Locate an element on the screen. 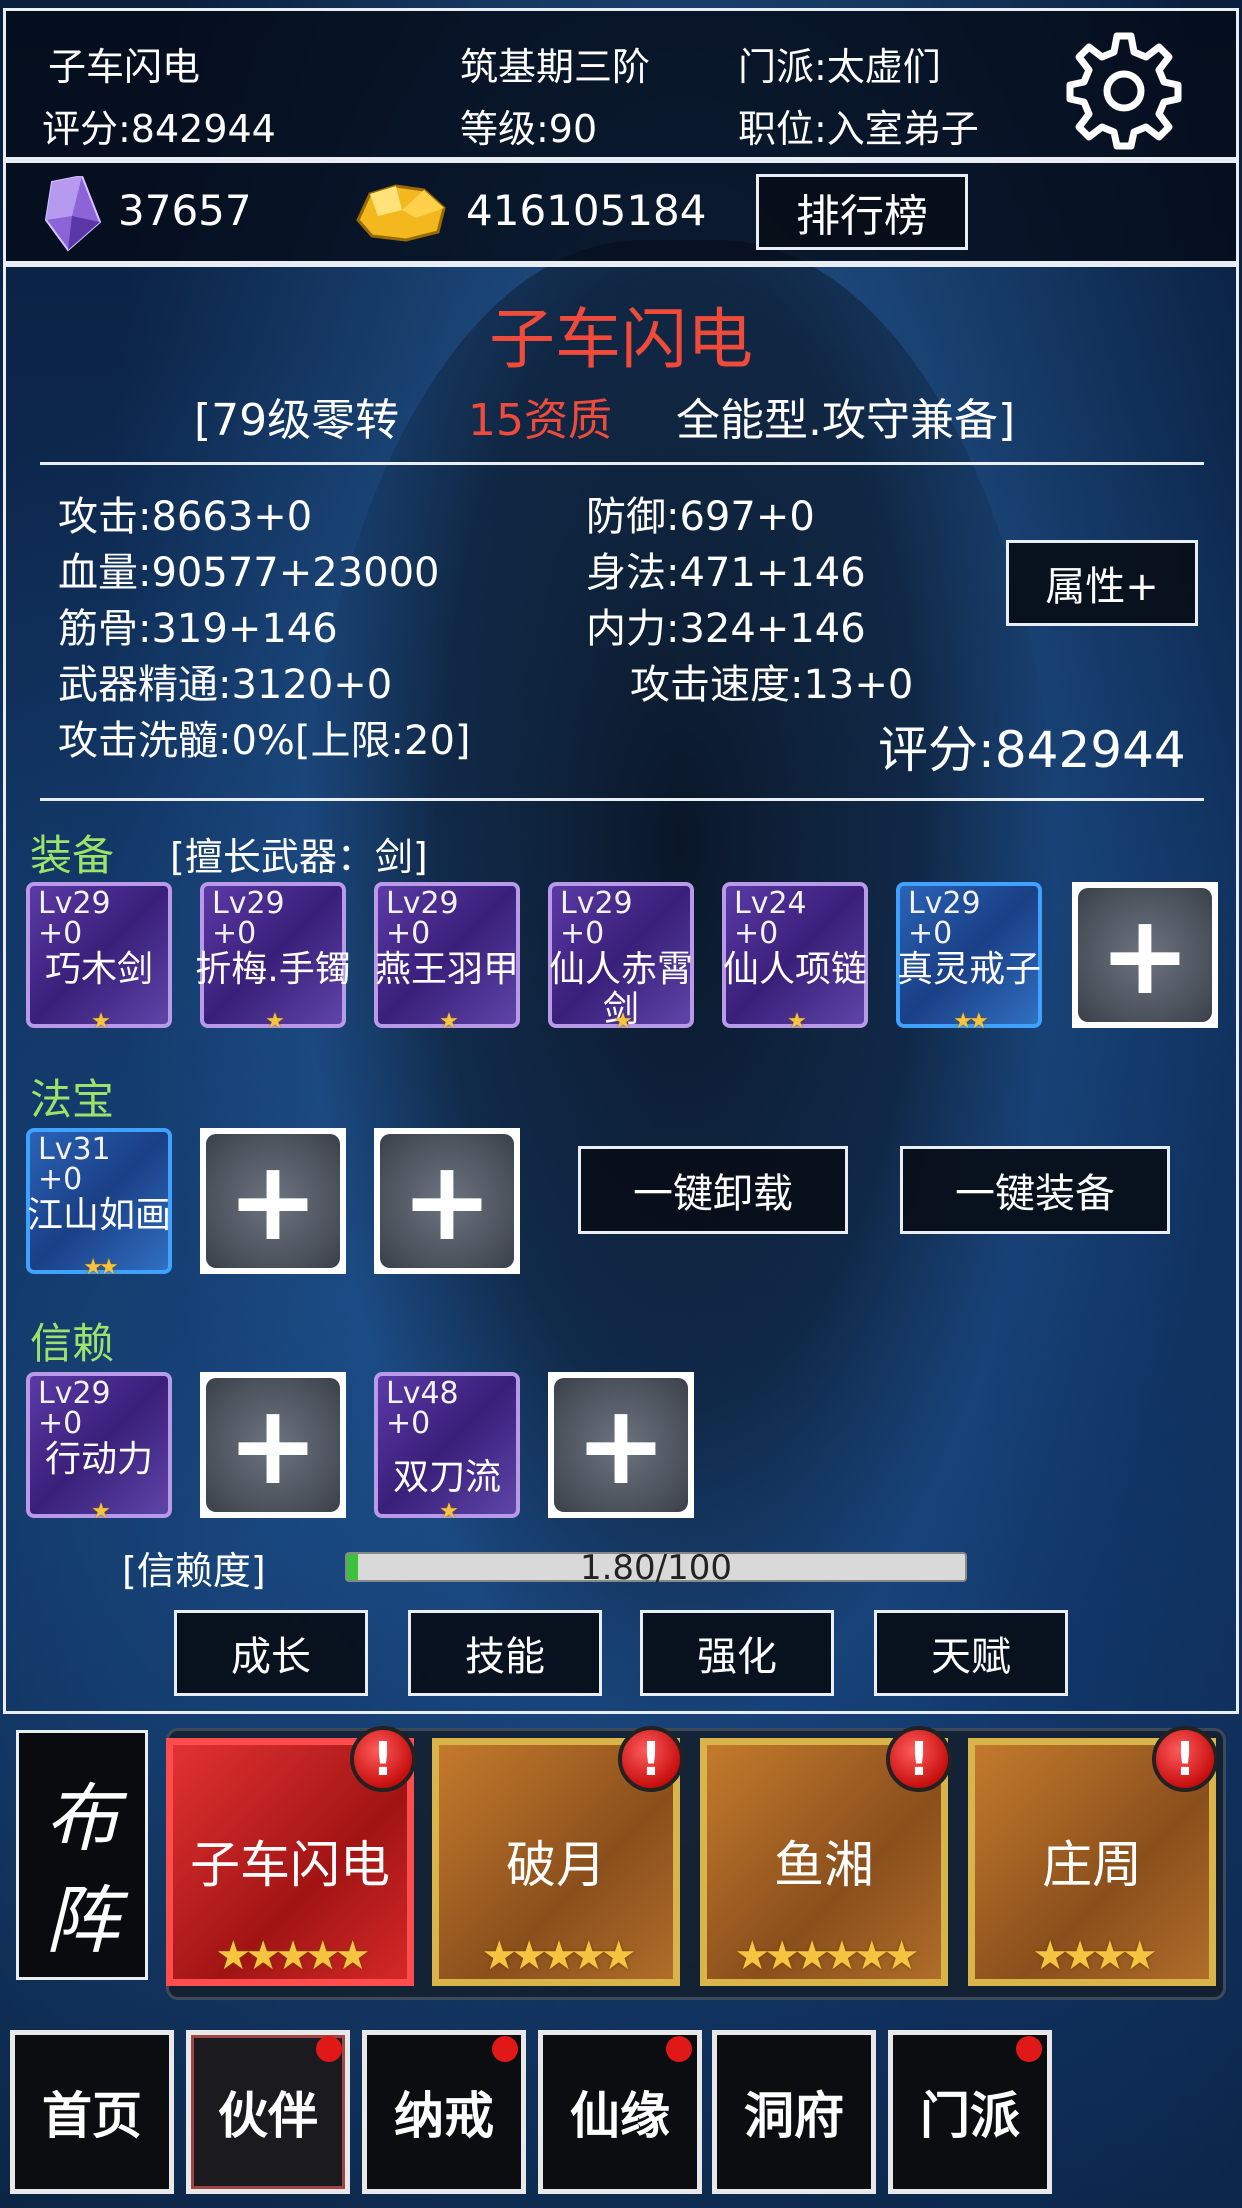 Image resolution: width=1242 pixels, height=2208 pixels. hero-name: 子车闪电 is located at coordinates (290, 1865).